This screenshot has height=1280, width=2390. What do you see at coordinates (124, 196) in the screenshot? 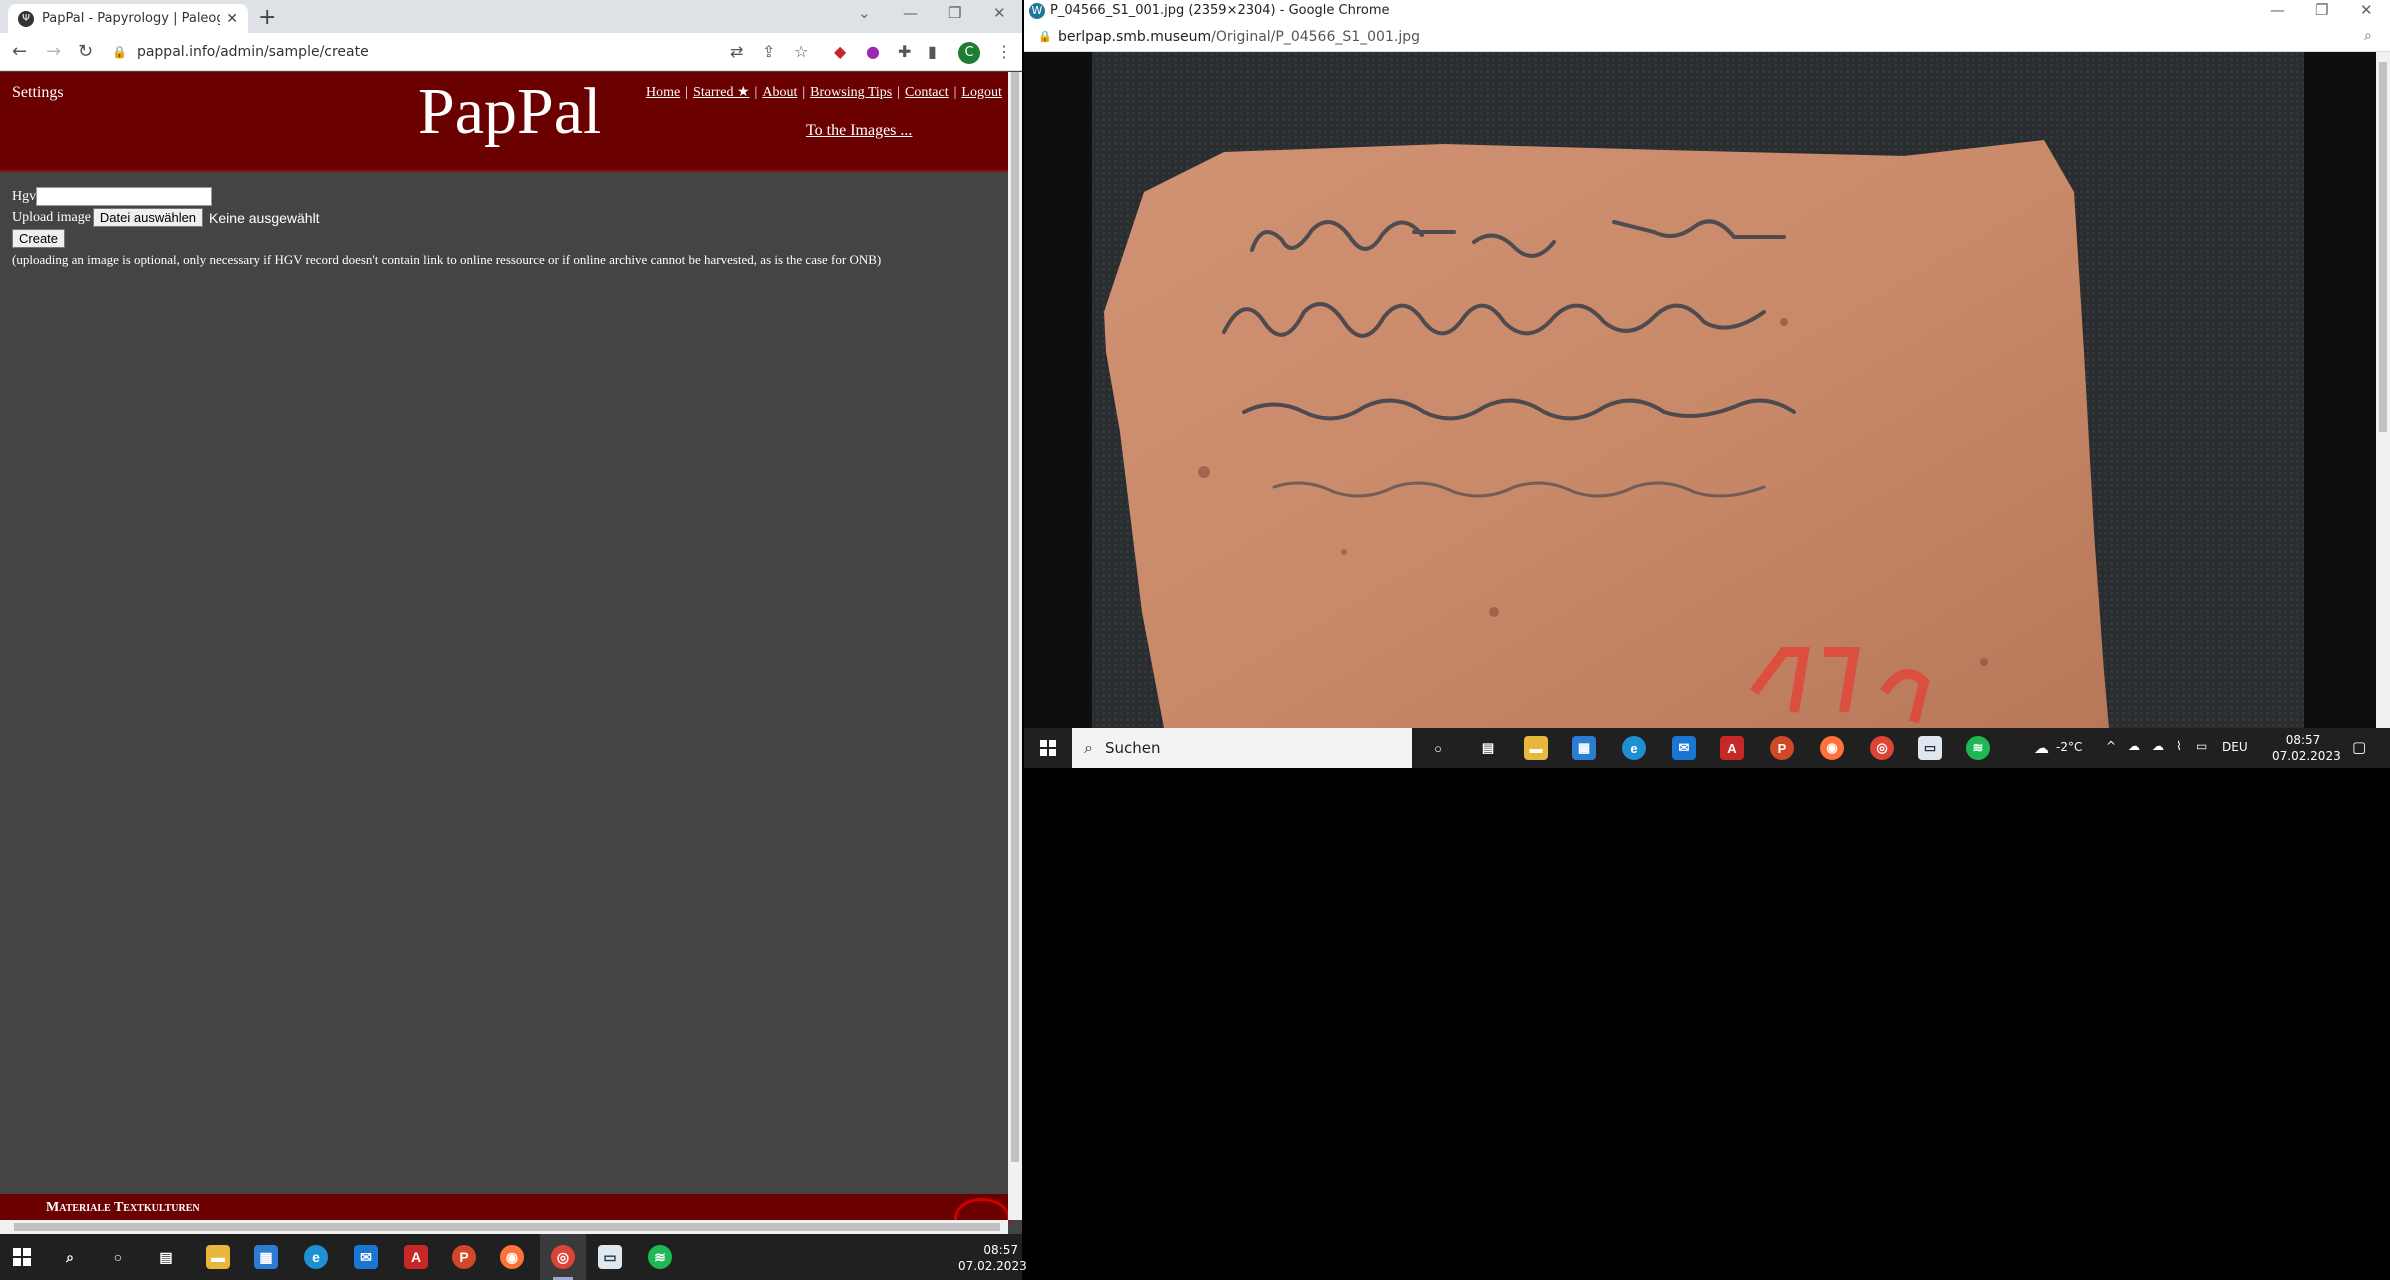
I see `hgv-input` at bounding box center [124, 196].